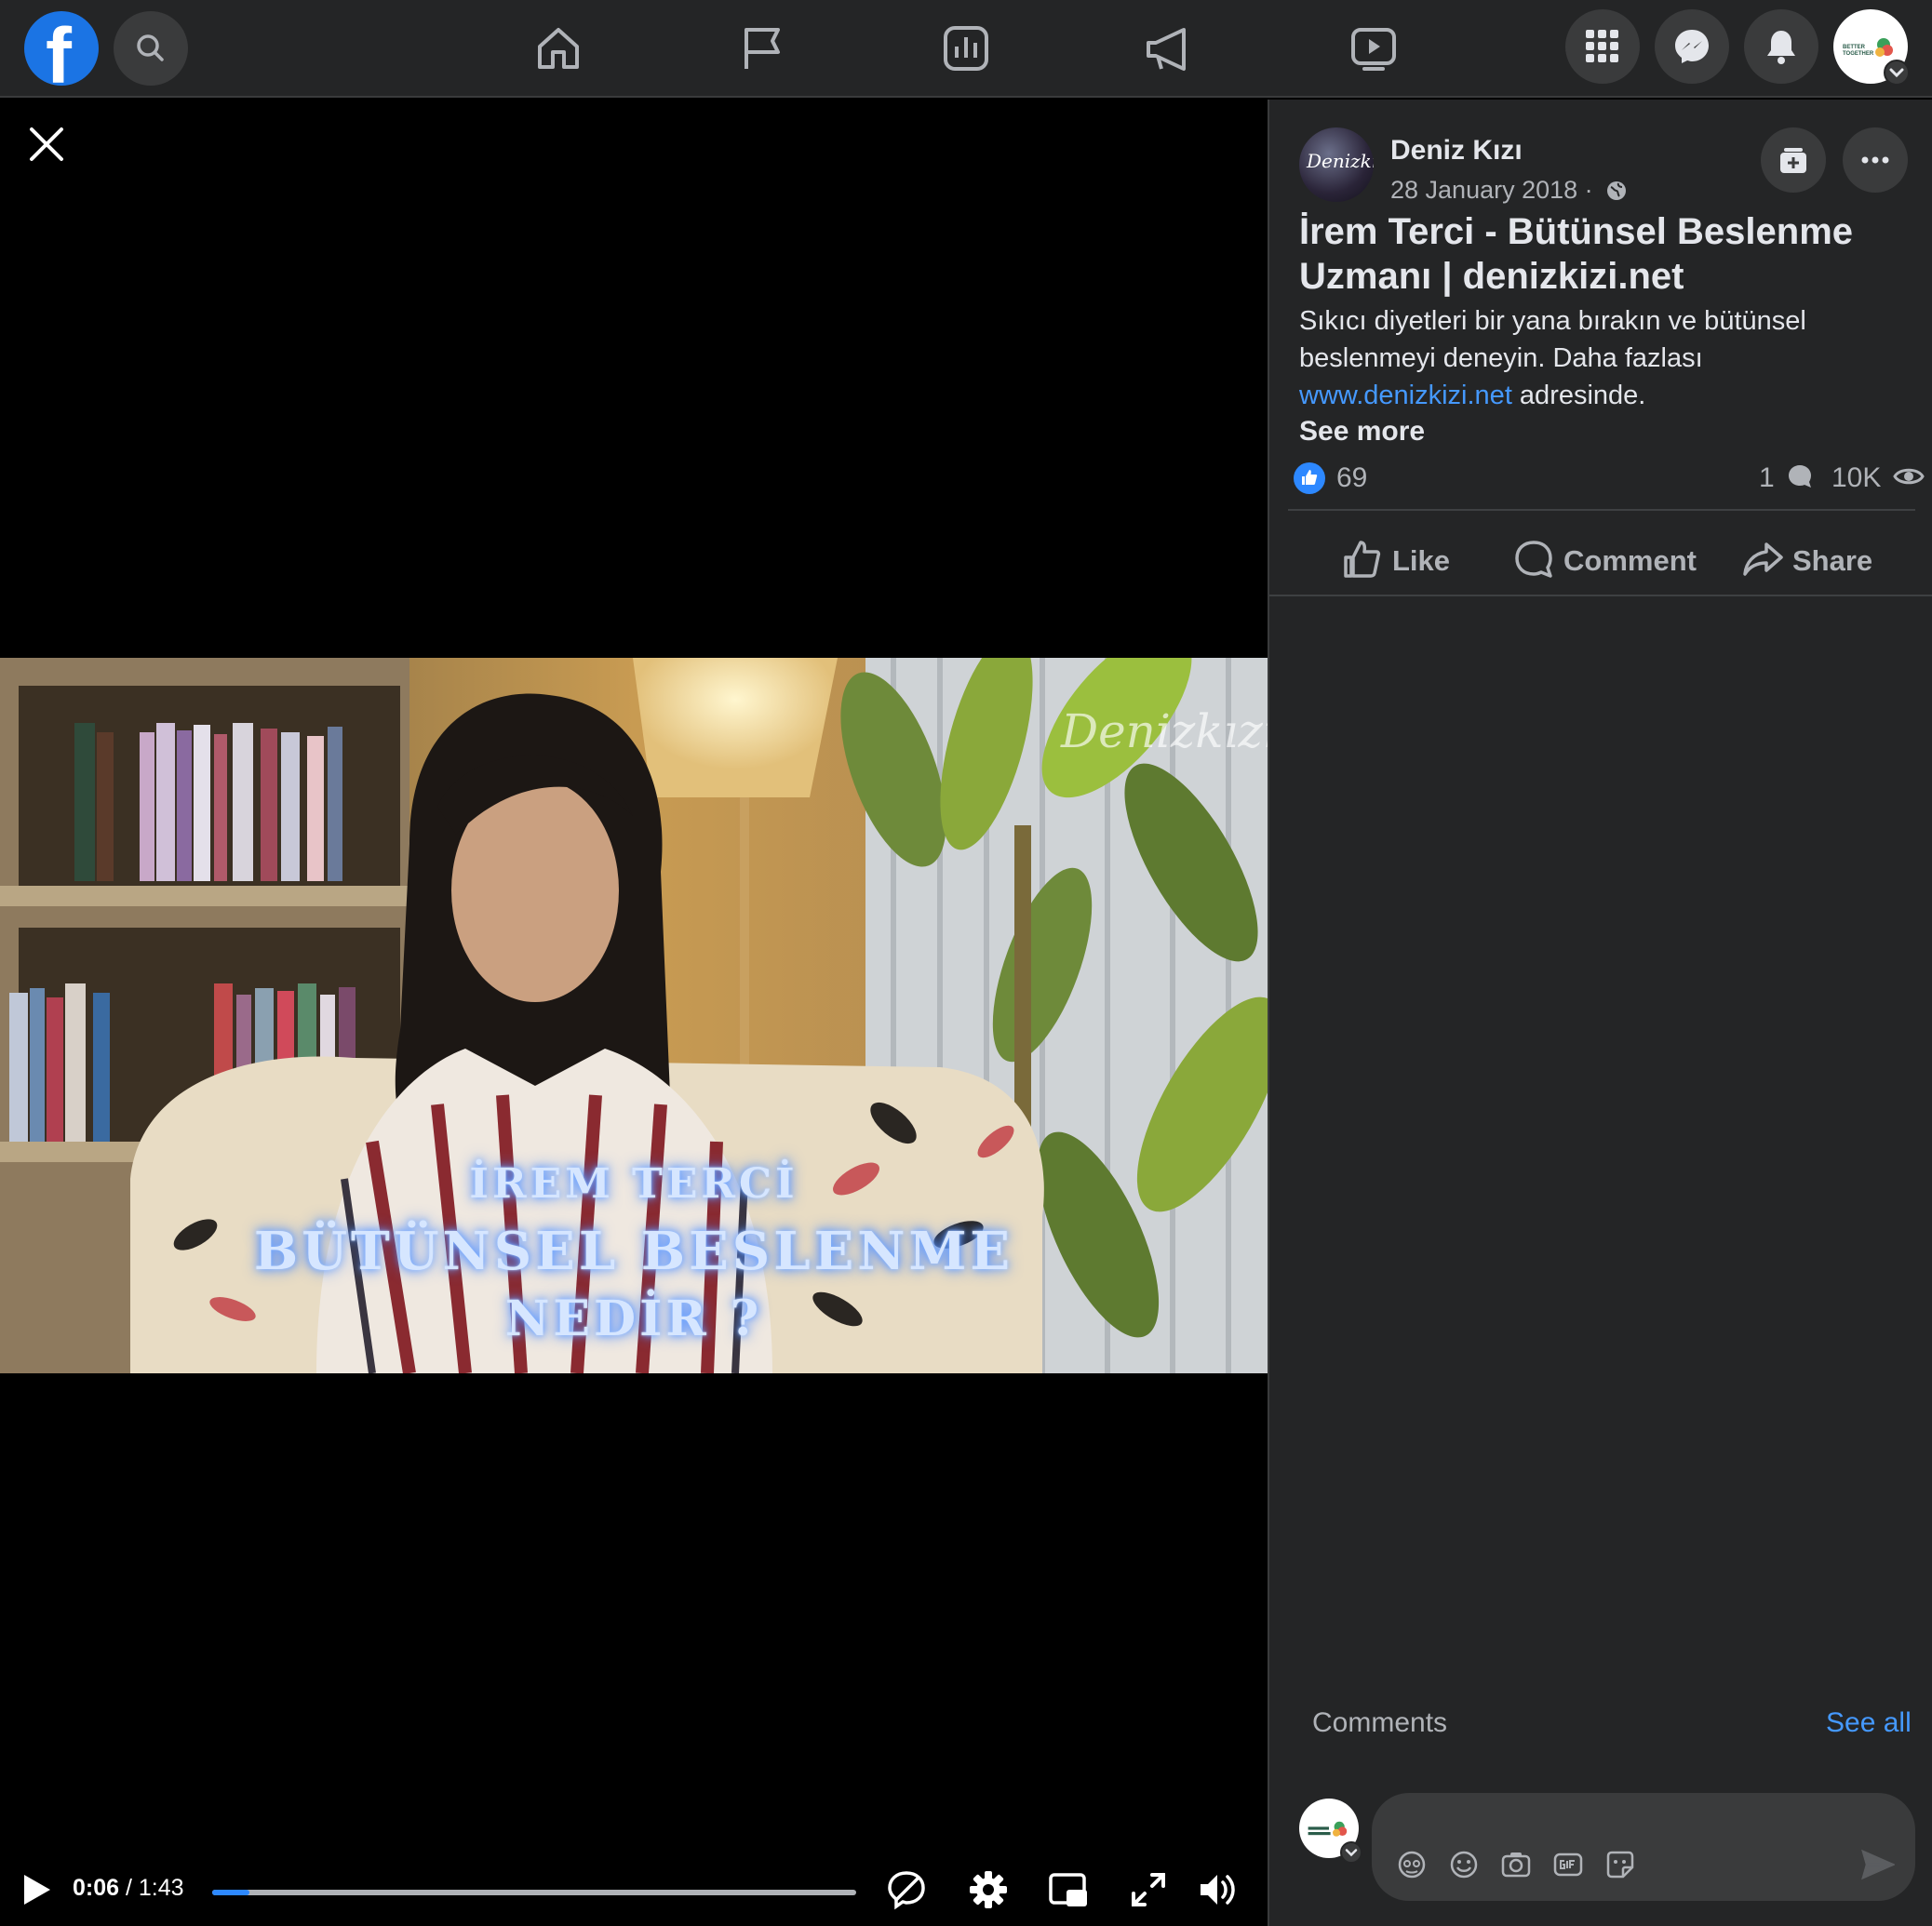 This screenshot has height=1926, width=1932. What do you see at coordinates (1352, 477) in the screenshot?
I see `like-count: 69` at bounding box center [1352, 477].